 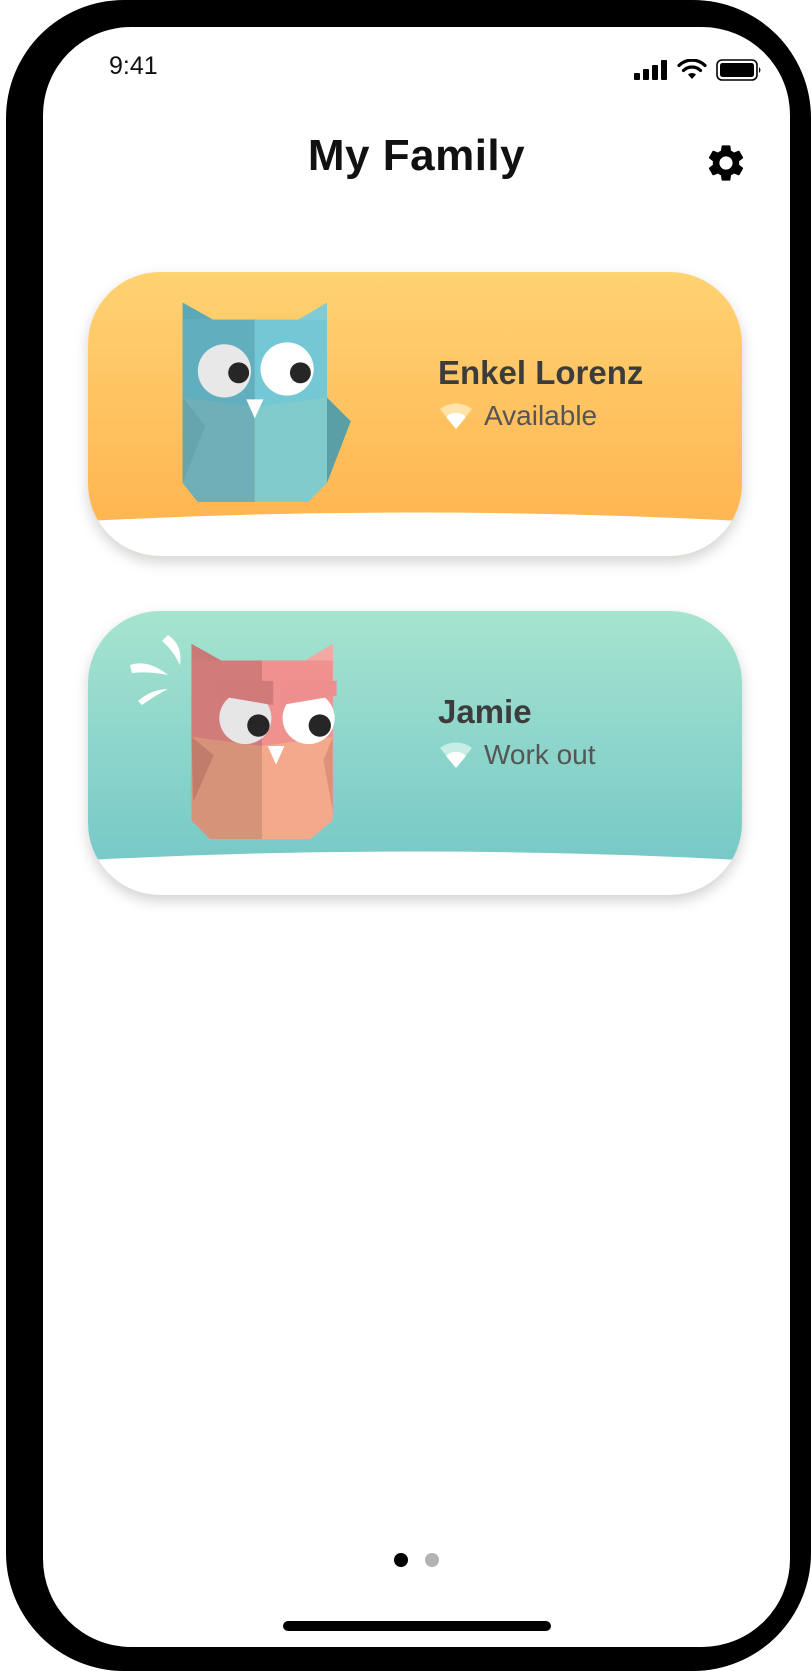 What do you see at coordinates (692, 69) in the screenshot?
I see `wifi-icon` at bounding box center [692, 69].